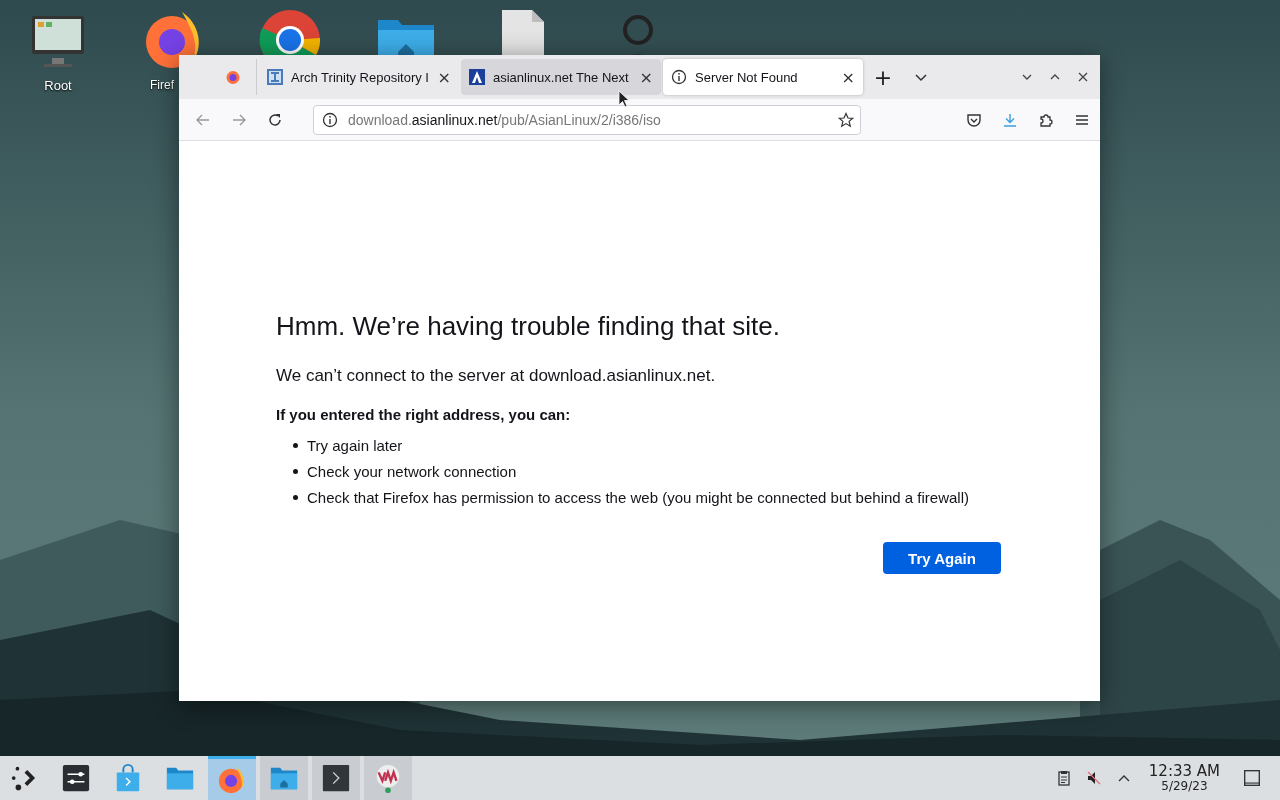 This screenshot has width=1280, height=800. I want to click on tab-title: Server Not Found, so click(747, 77).